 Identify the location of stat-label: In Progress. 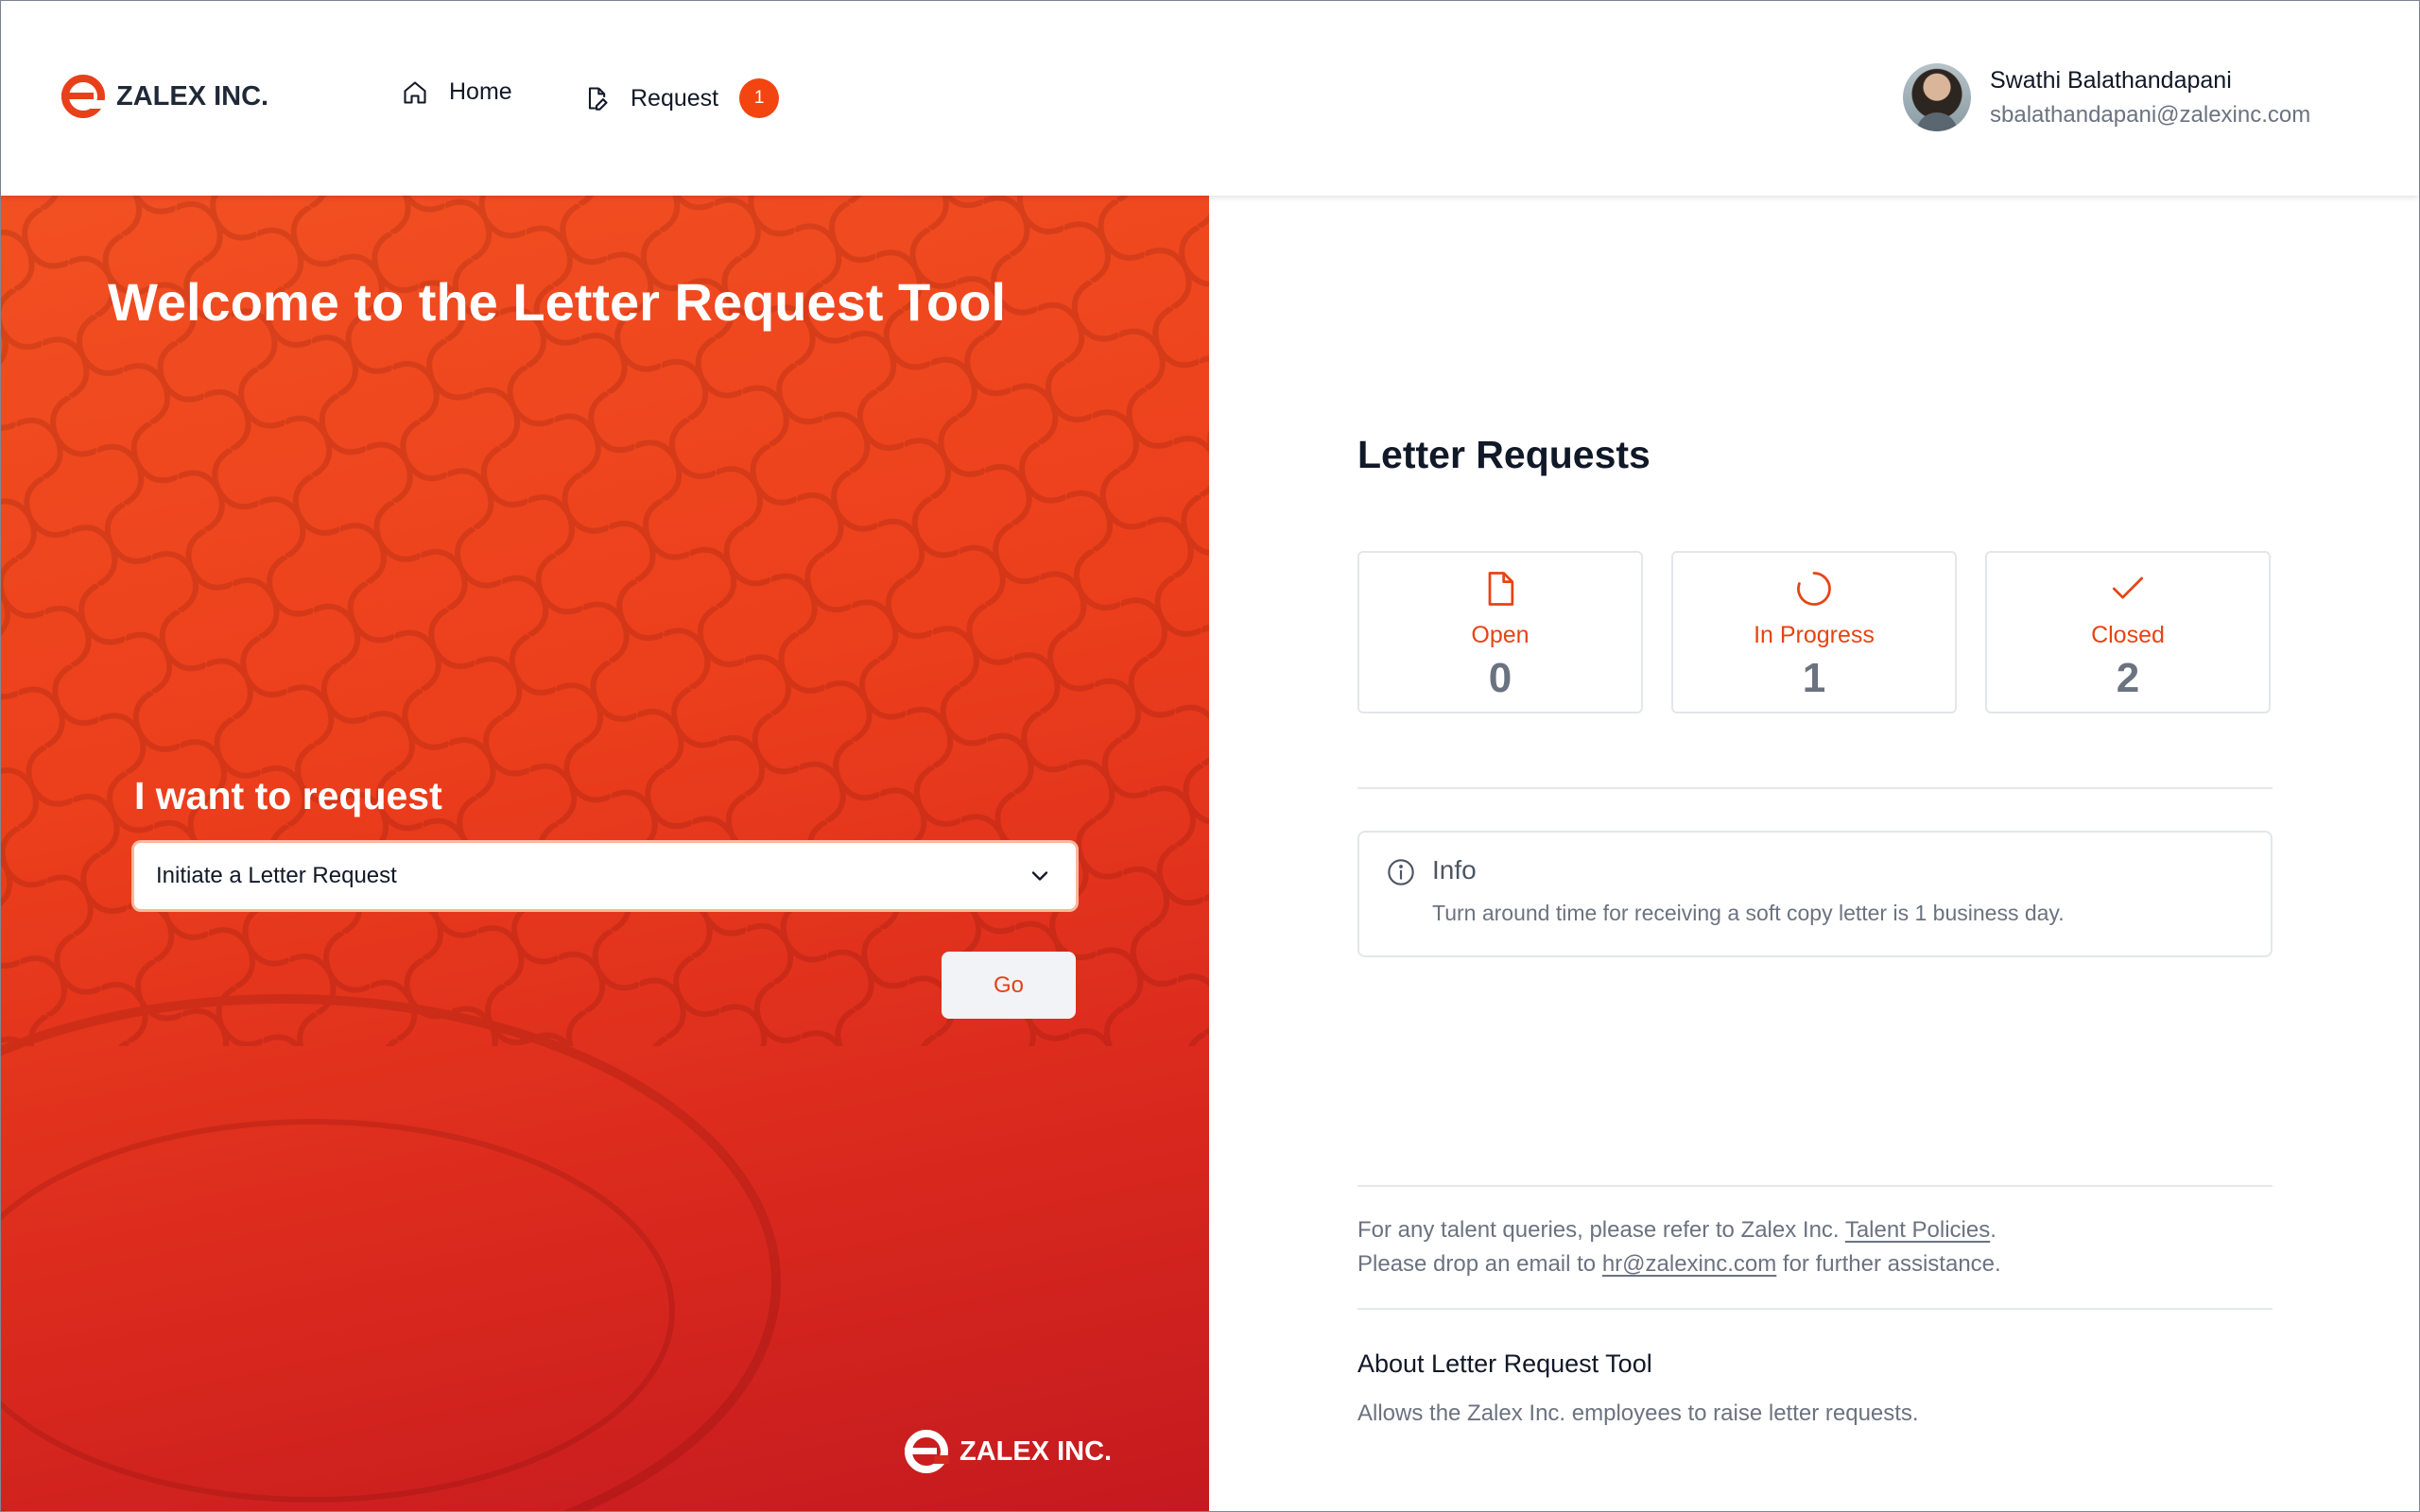
(1815, 635).